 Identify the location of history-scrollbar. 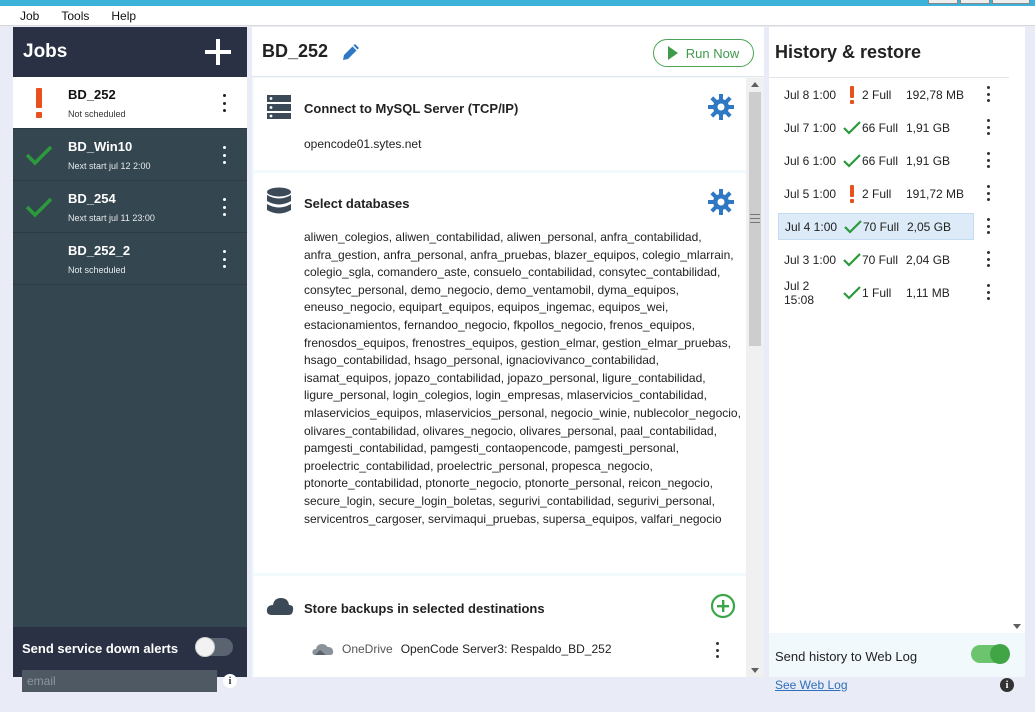
(1017, 355).